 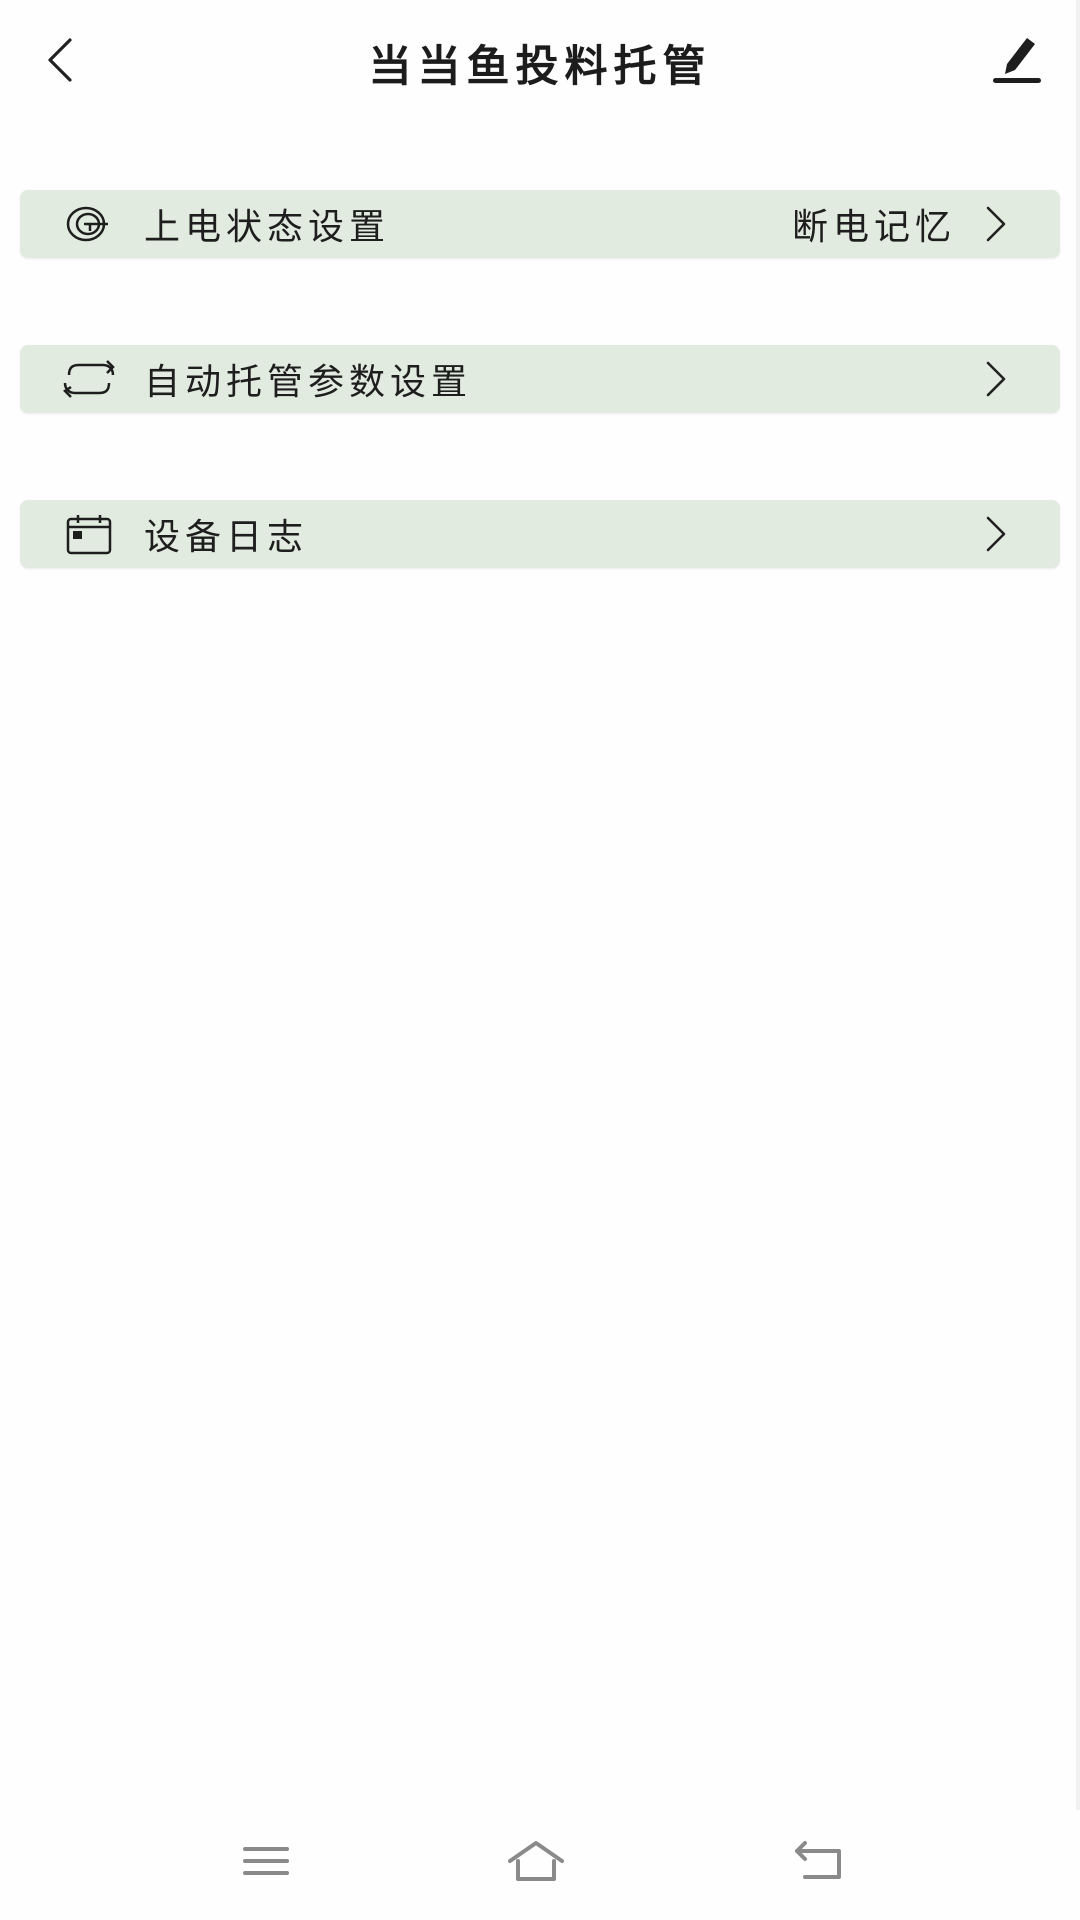 What do you see at coordinates (873, 227) in the screenshot?
I see `row-value: 断电记忆` at bounding box center [873, 227].